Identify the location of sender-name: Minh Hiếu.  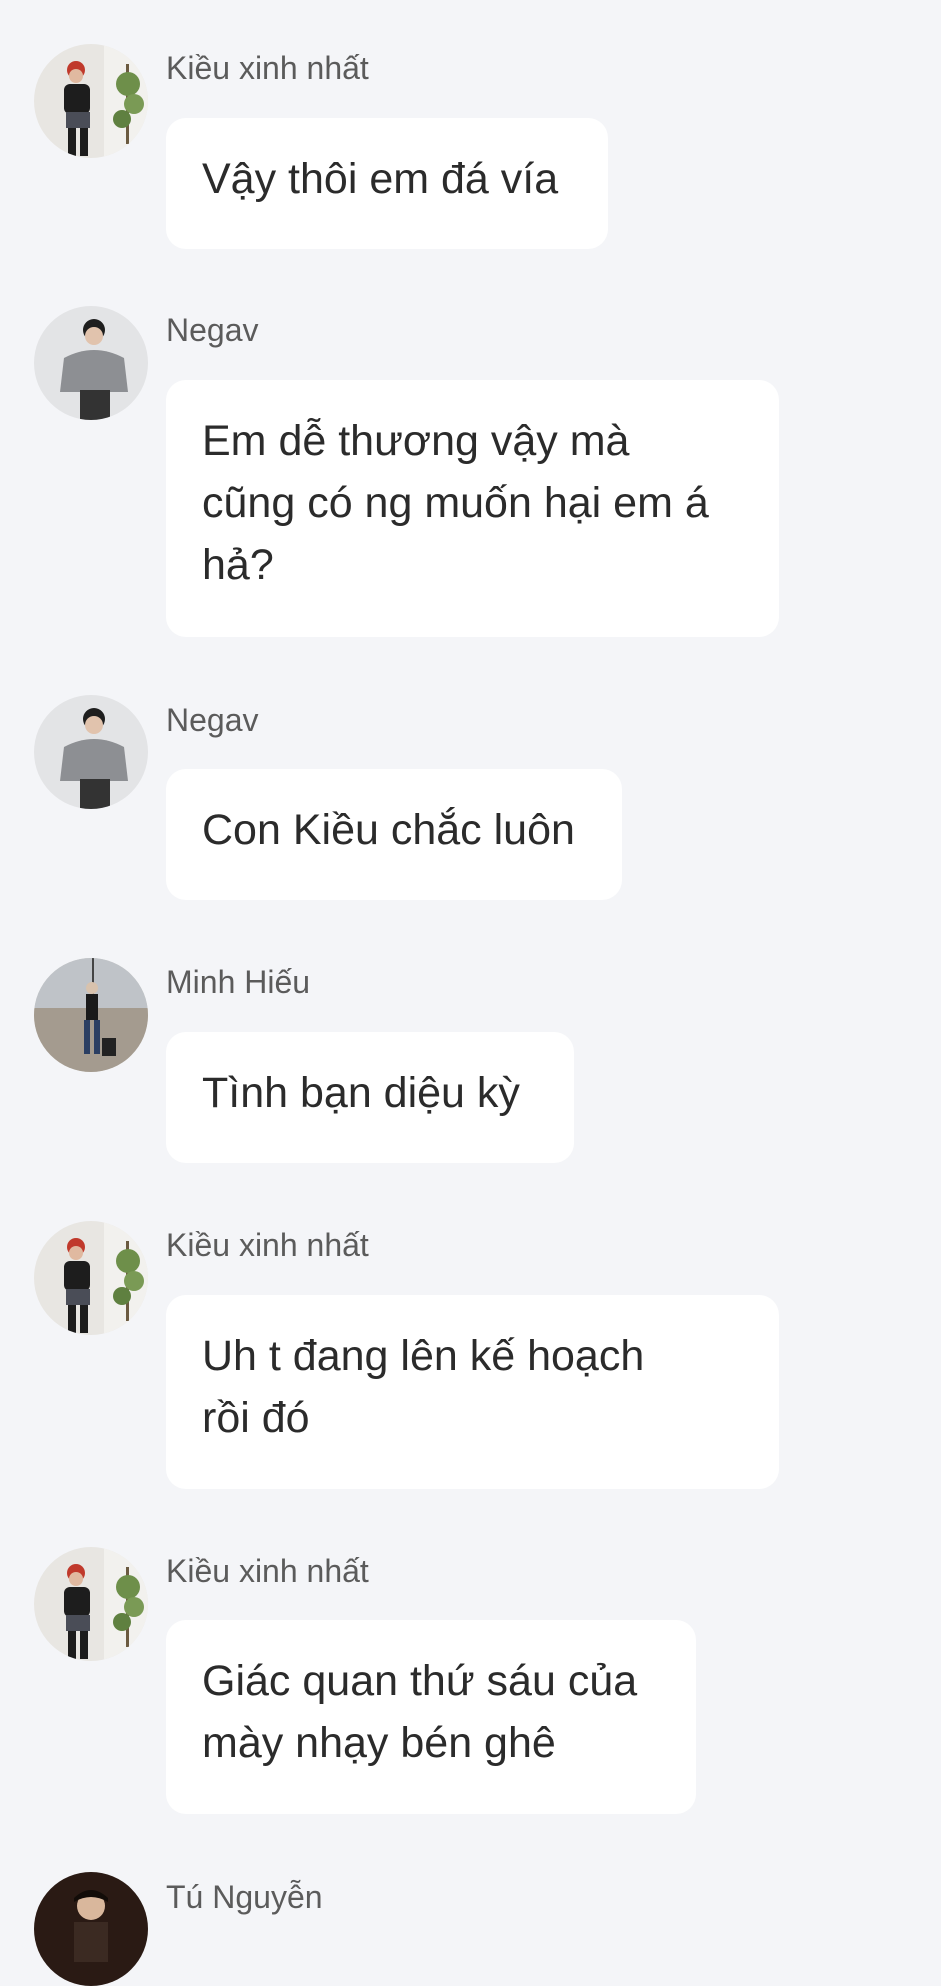
(238, 982).